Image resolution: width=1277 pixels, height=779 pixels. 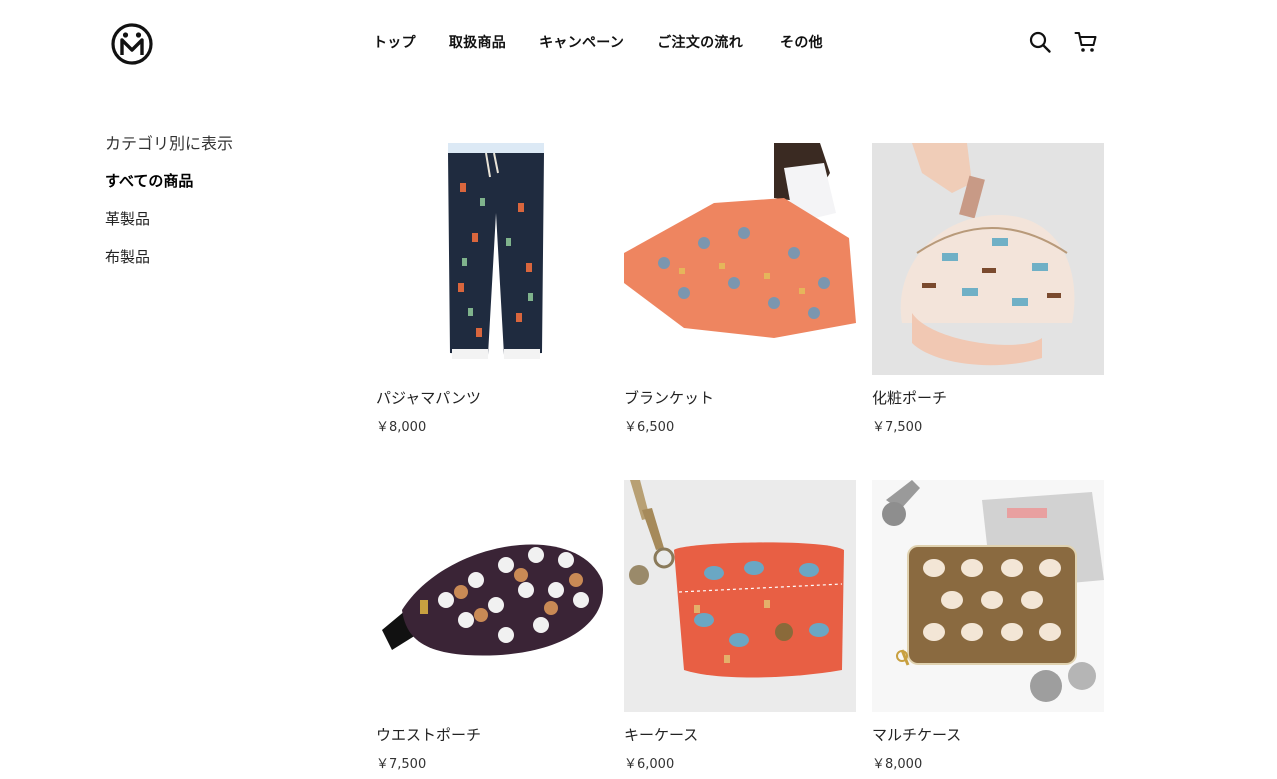 What do you see at coordinates (801, 42) in the screenshot?
I see `nav-other: その他` at bounding box center [801, 42].